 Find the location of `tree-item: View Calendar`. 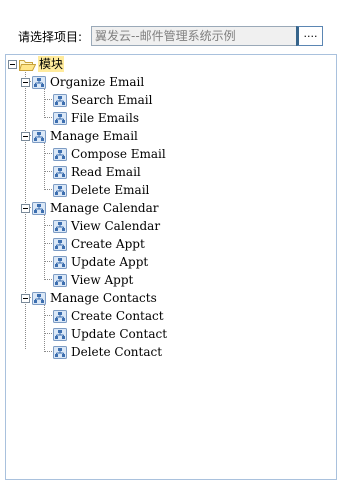

tree-item: View Calendar is located at coordinates (107, 226).